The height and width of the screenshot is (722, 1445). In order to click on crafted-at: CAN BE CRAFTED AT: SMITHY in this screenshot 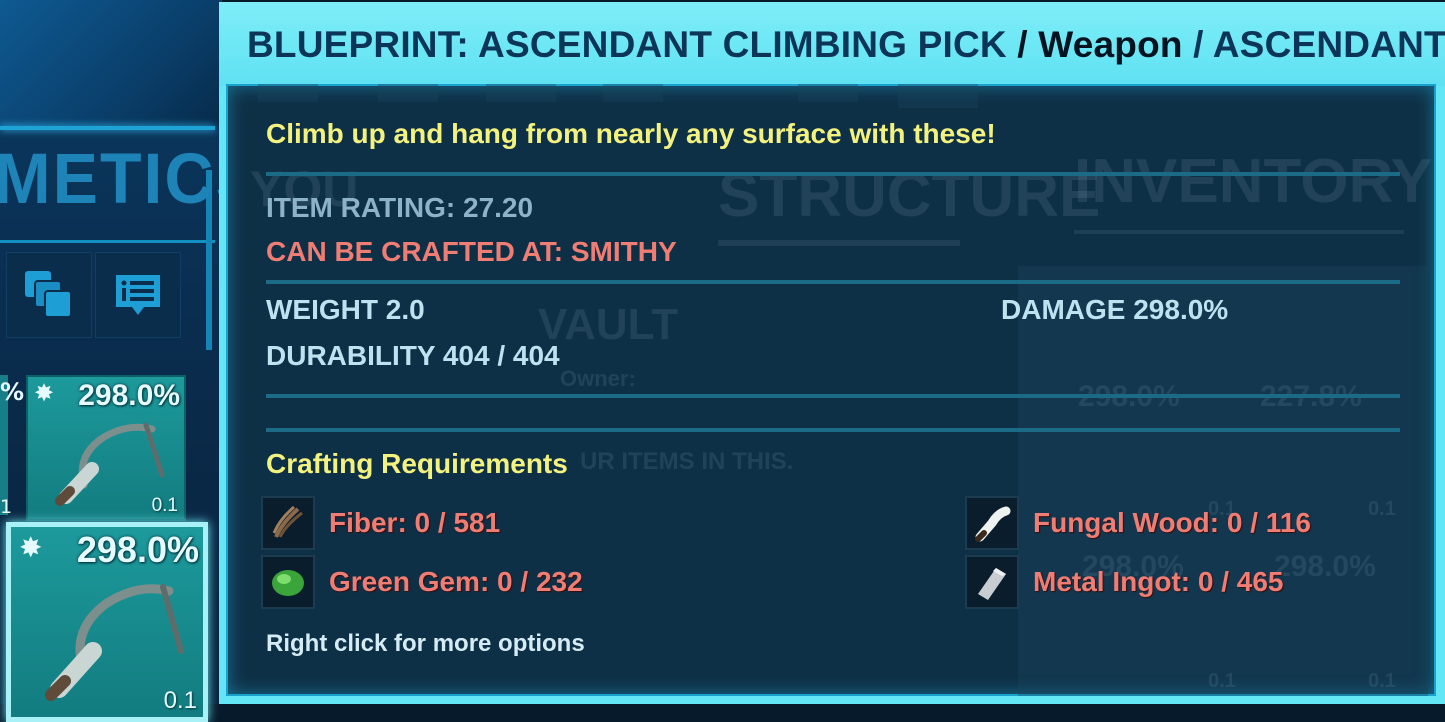, I will do `click(471, 251)`.